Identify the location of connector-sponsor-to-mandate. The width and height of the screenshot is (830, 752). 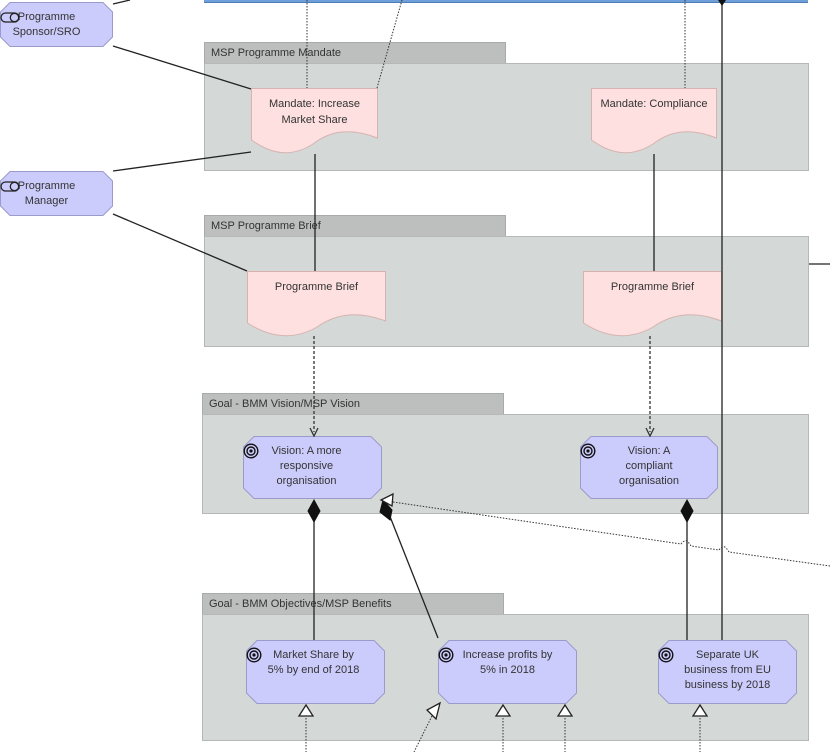
(182, 67).